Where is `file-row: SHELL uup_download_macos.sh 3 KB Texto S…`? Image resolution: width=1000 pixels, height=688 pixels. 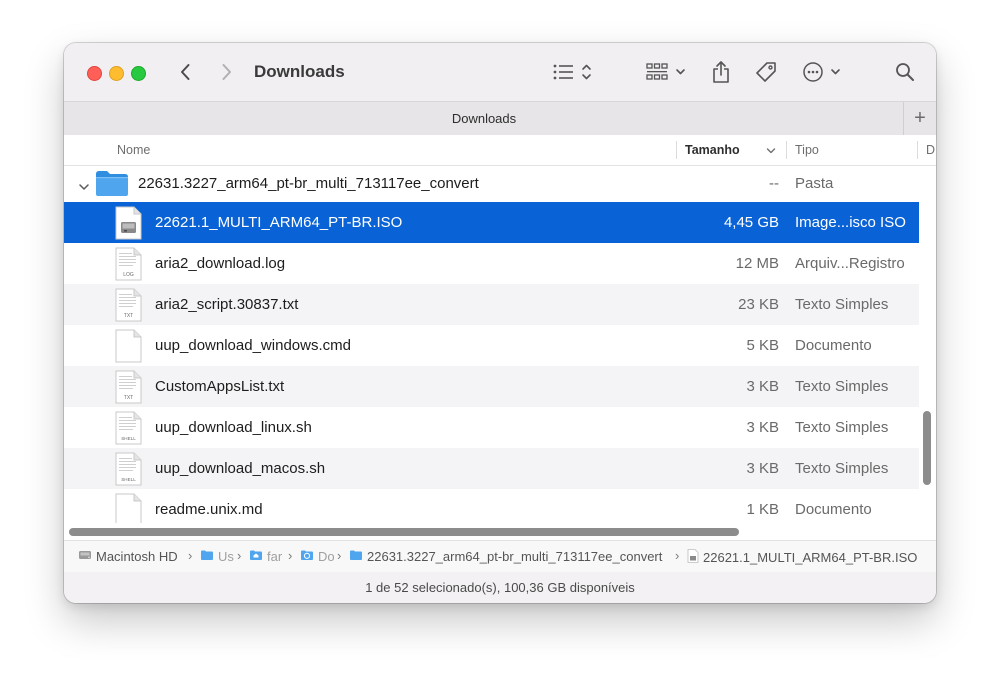
file-row: SHELL uup_download_macos.sh 3 KB Texto S… is located at coordinates (491, 468).